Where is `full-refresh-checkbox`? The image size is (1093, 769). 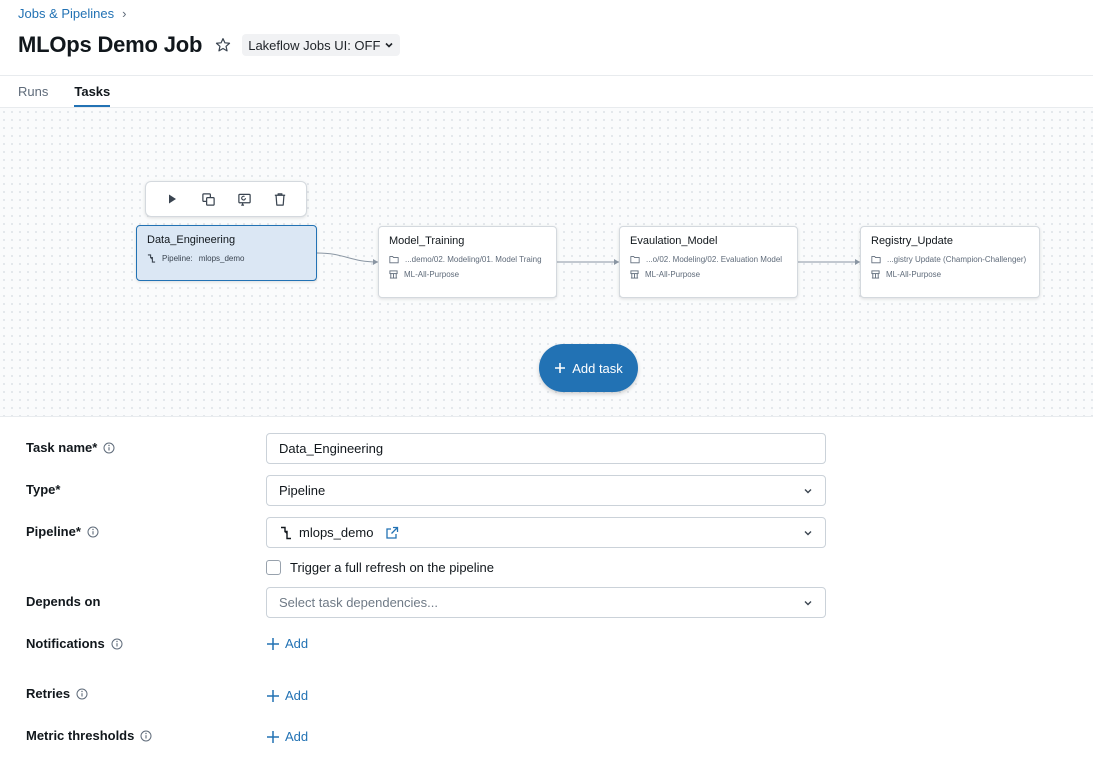
full-refresh-checkbox is located at coordinates (273, 567).